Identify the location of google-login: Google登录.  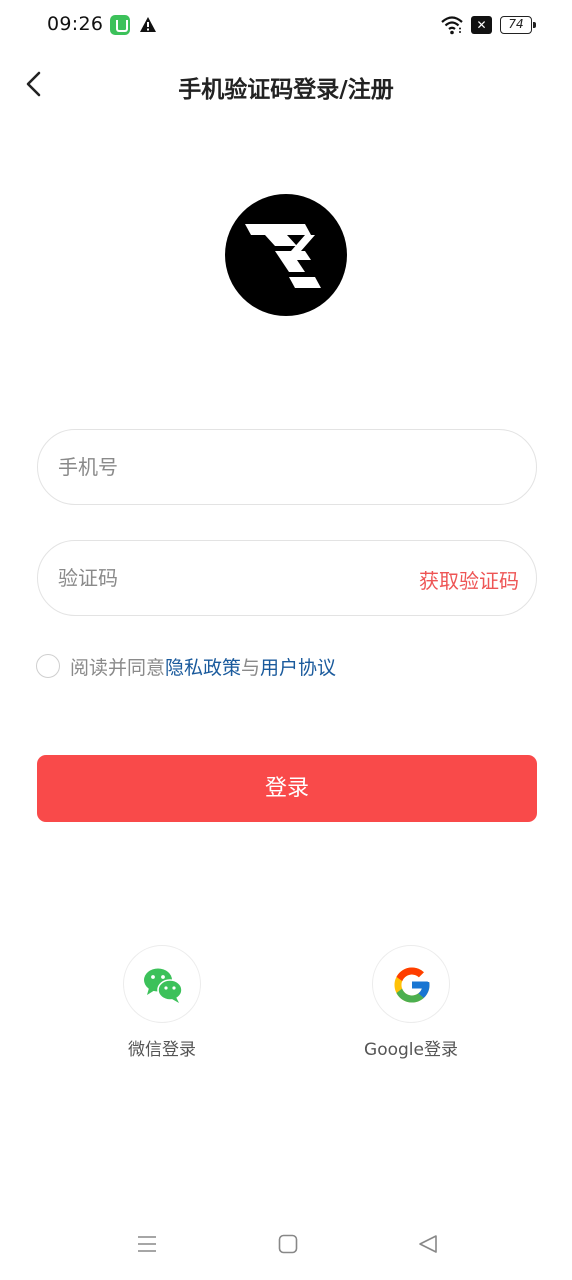
(411, 1002).